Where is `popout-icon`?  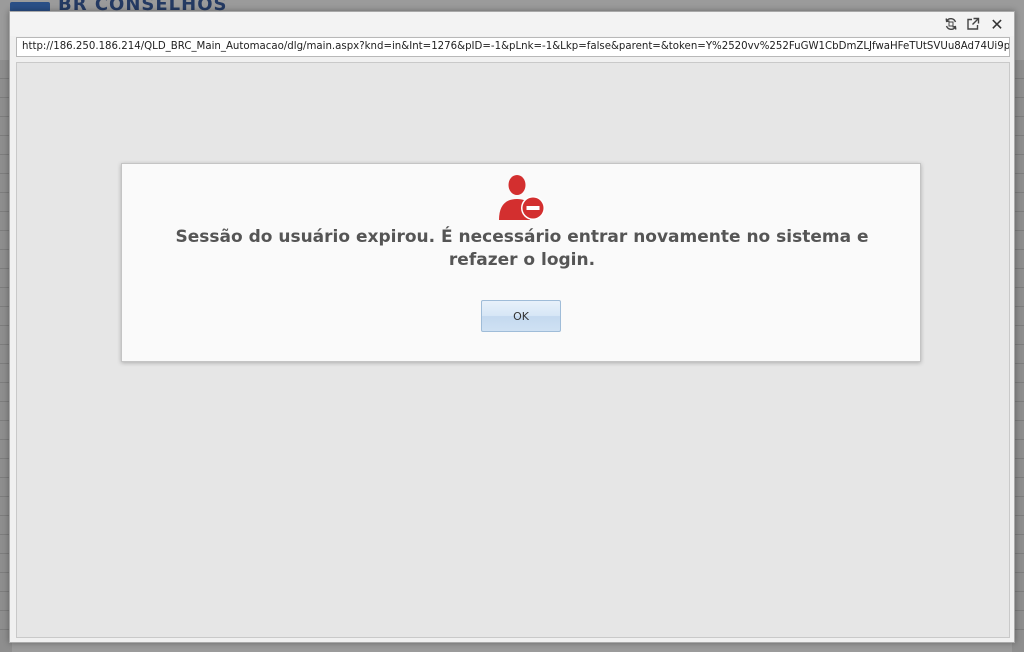 popout-icon is located at coordinates (973, 24).